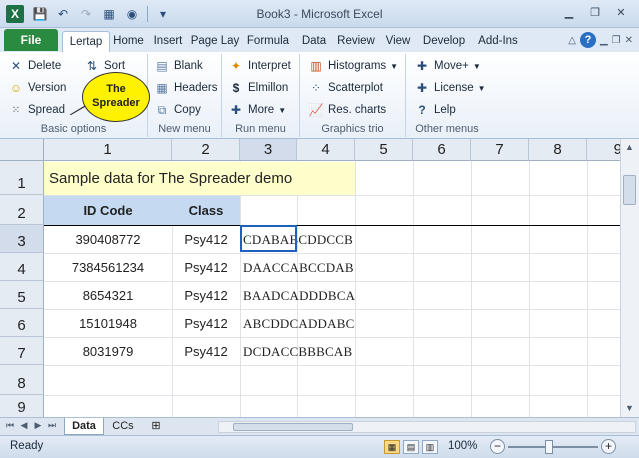  Describe the element at coordinates (603, 150) in the screenshot. I see `column-header: 9` at that location.